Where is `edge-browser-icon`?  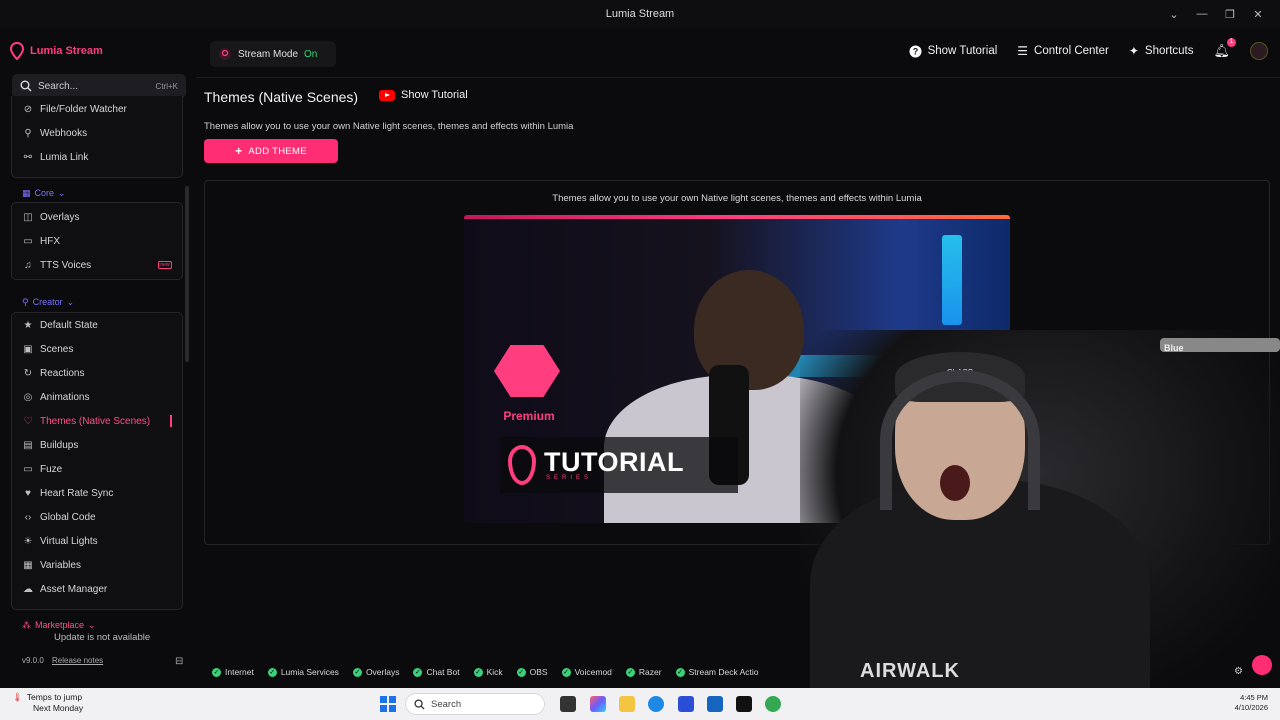 edge-browser-icon is located at coordinates (656, 704).